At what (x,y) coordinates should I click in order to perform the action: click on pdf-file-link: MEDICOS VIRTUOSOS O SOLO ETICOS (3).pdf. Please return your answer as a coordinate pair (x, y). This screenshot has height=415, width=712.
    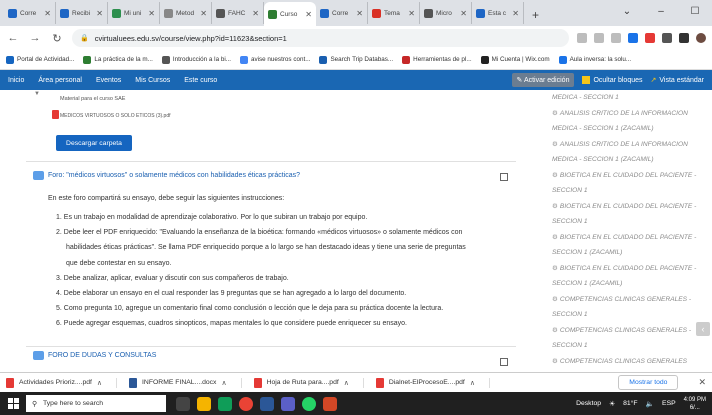
    Looking at the image, I should click on (115, 116).